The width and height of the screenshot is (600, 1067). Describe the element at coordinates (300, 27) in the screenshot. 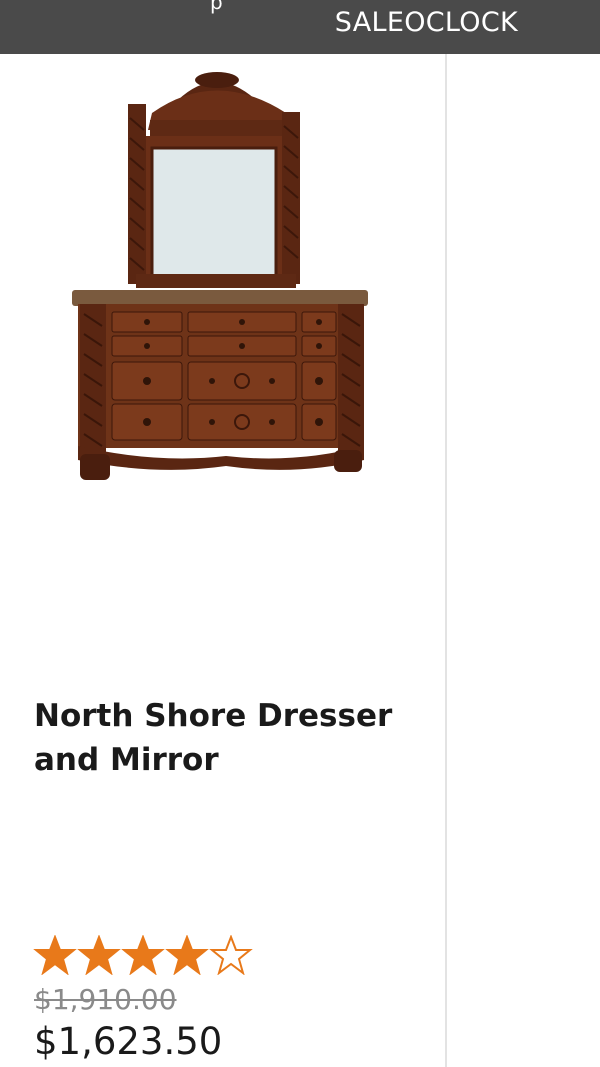

I see `top-bar: p SALEOCLOCK` at that location.